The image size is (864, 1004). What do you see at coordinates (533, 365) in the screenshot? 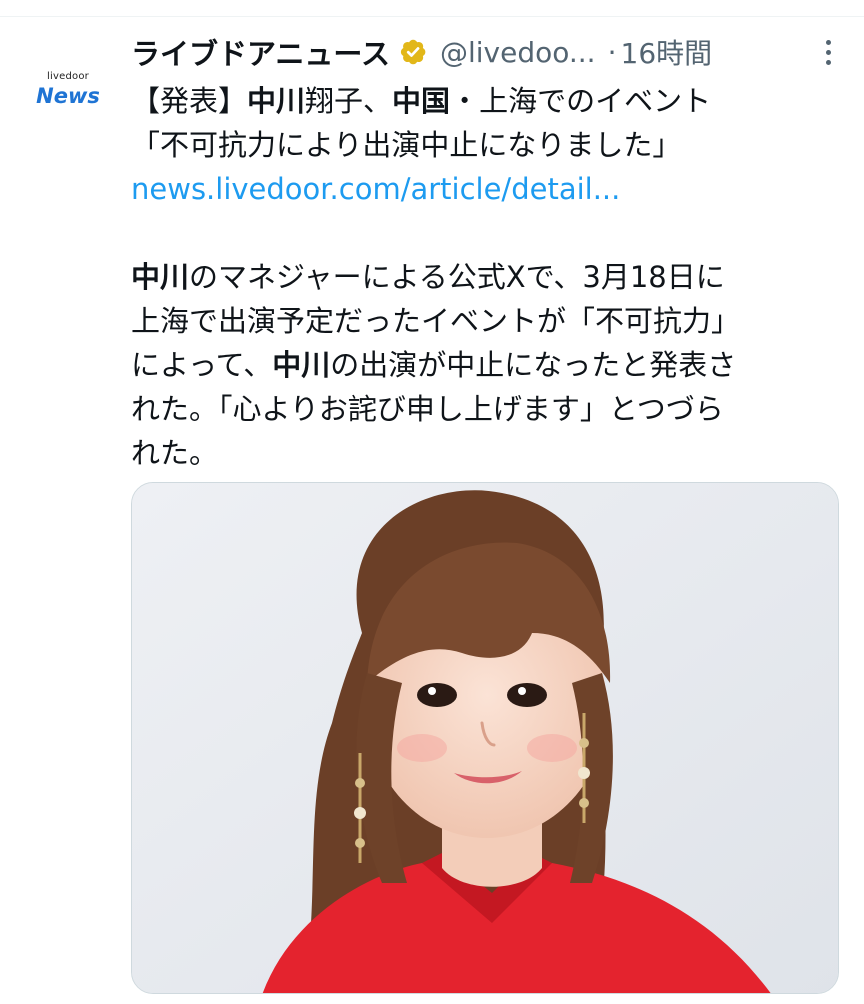
I see `text-segment: の出演が中止になったと発表さ` at bounding box center [533, 365].